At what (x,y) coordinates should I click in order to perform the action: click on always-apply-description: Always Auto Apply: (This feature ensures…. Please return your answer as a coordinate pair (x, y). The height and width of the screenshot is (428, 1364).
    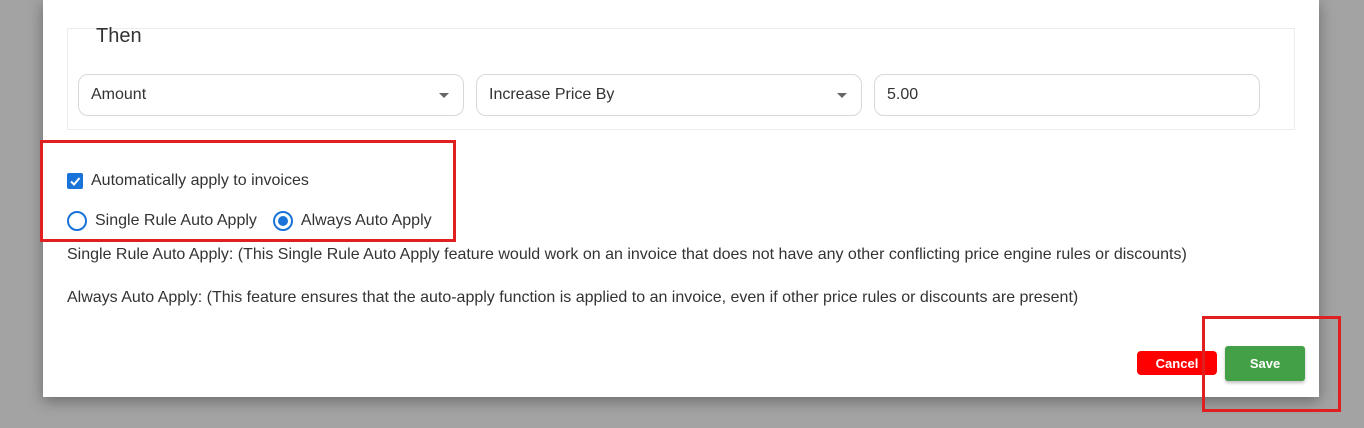
    Looking at the image, I should click on (573, 297).